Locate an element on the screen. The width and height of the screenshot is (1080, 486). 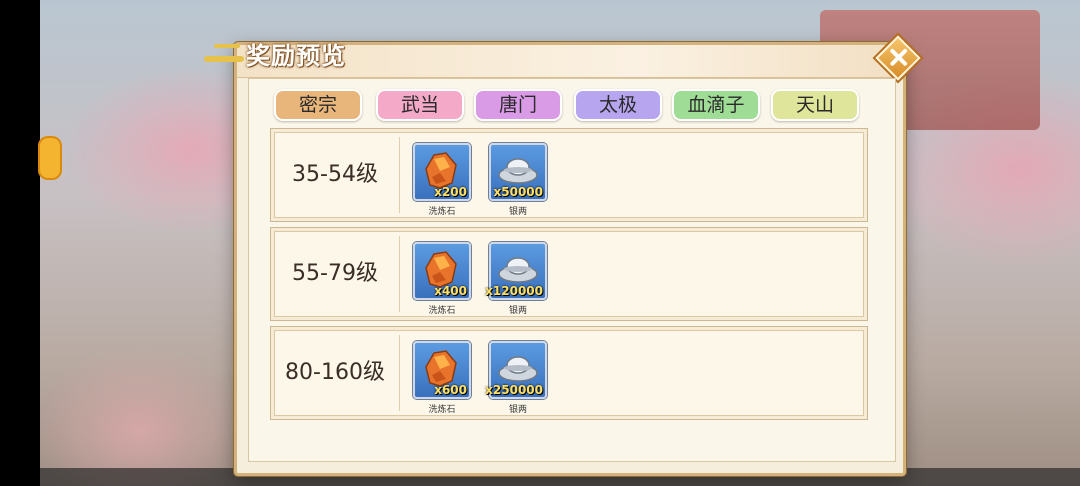
level-range: 80-160级 is located at coordinates (335, 372).